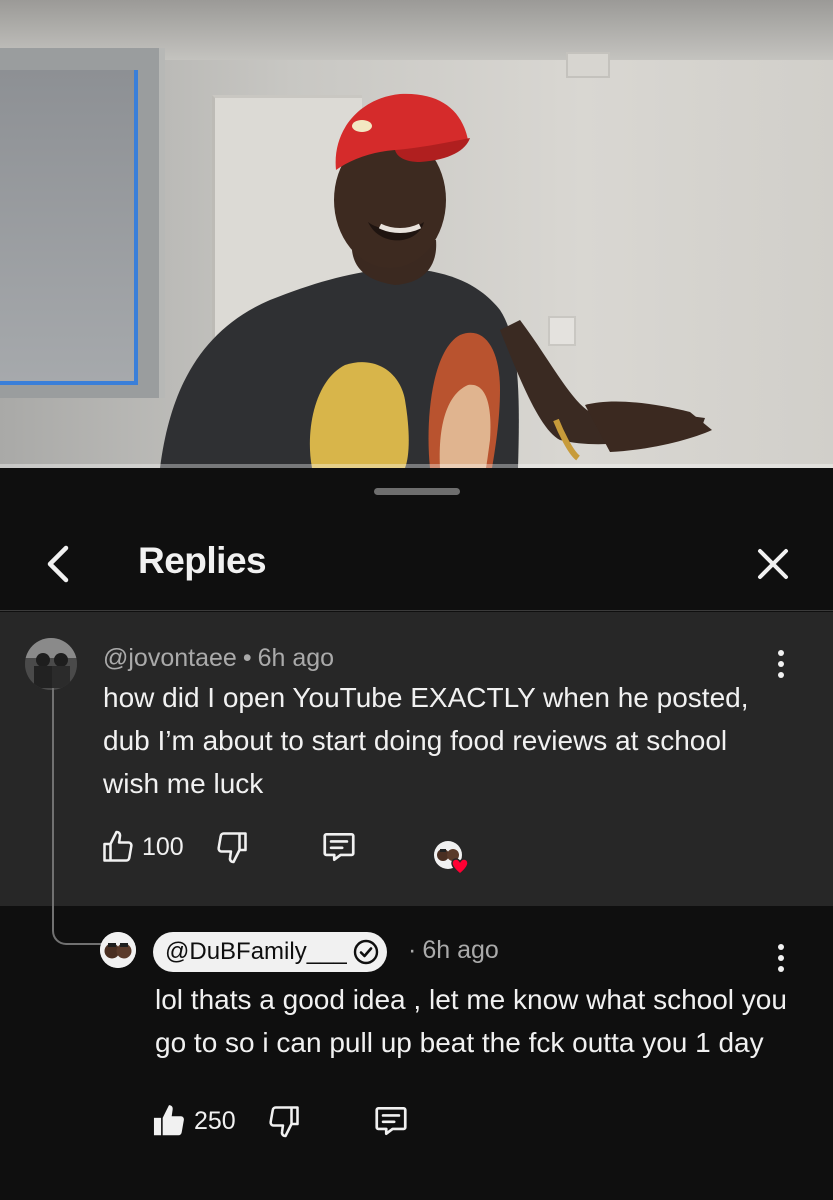 The image size is (833, 1200). Describe the element at coordinates (193, 1121) in the screenshot. I see `like-button: 250` at that location.